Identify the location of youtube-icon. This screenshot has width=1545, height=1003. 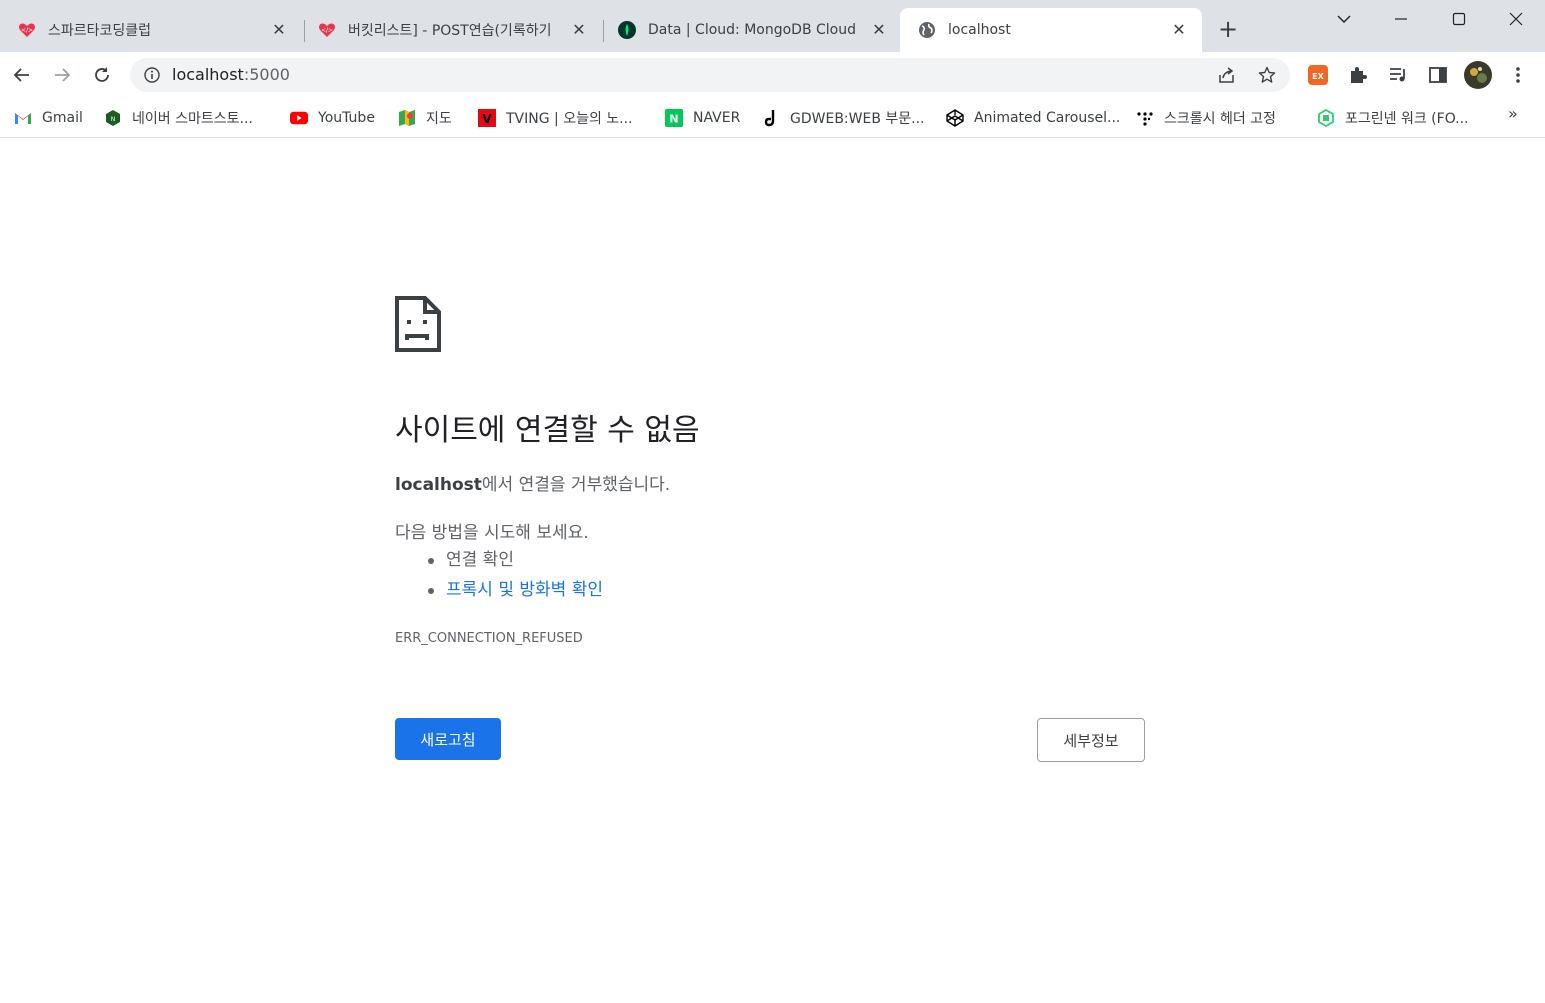
(299, 118).